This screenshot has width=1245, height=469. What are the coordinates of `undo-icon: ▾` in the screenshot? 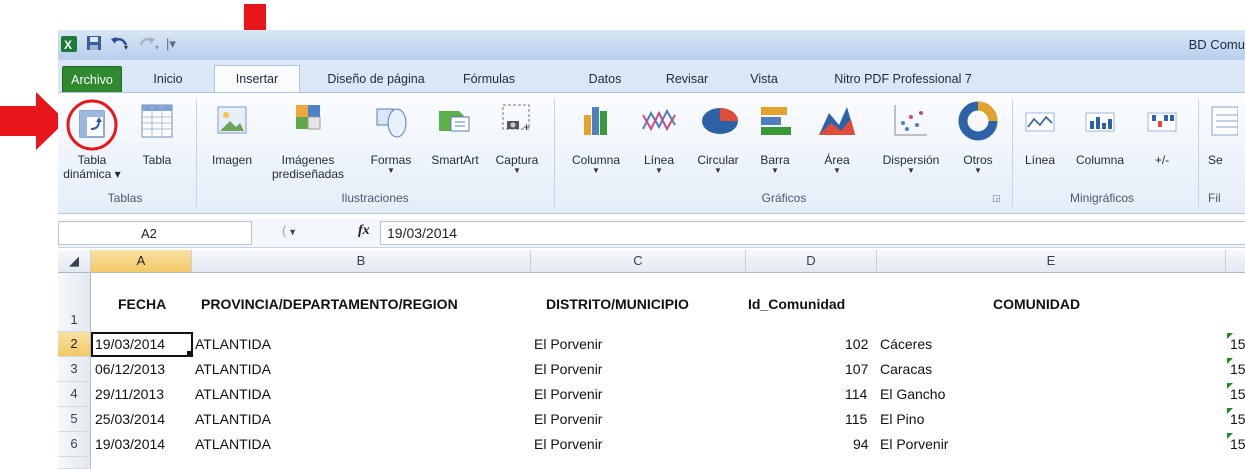 It's located at (120, 44).